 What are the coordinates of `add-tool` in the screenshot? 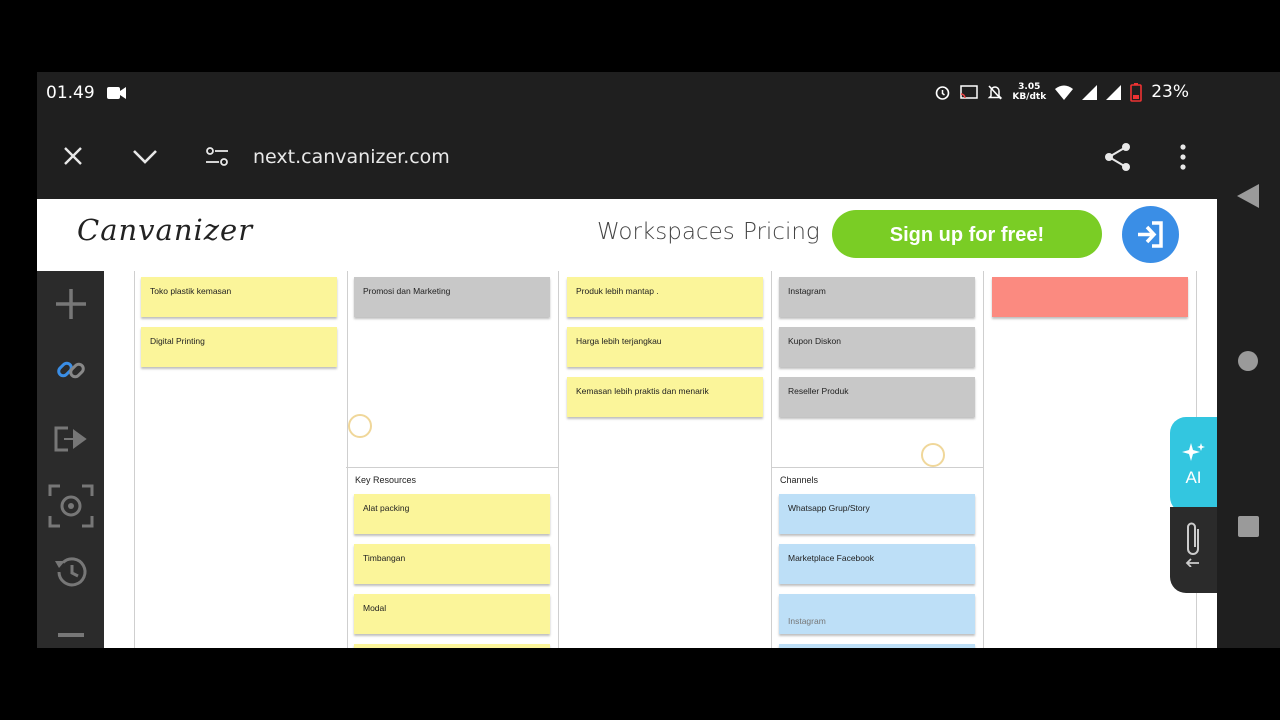 It's located at (70, 304).